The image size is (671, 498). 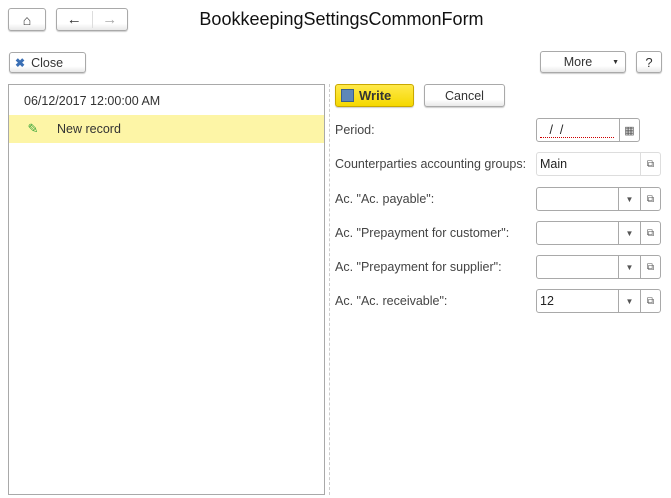 I want to click on ac-payable-input, so click(x=577, y=199).